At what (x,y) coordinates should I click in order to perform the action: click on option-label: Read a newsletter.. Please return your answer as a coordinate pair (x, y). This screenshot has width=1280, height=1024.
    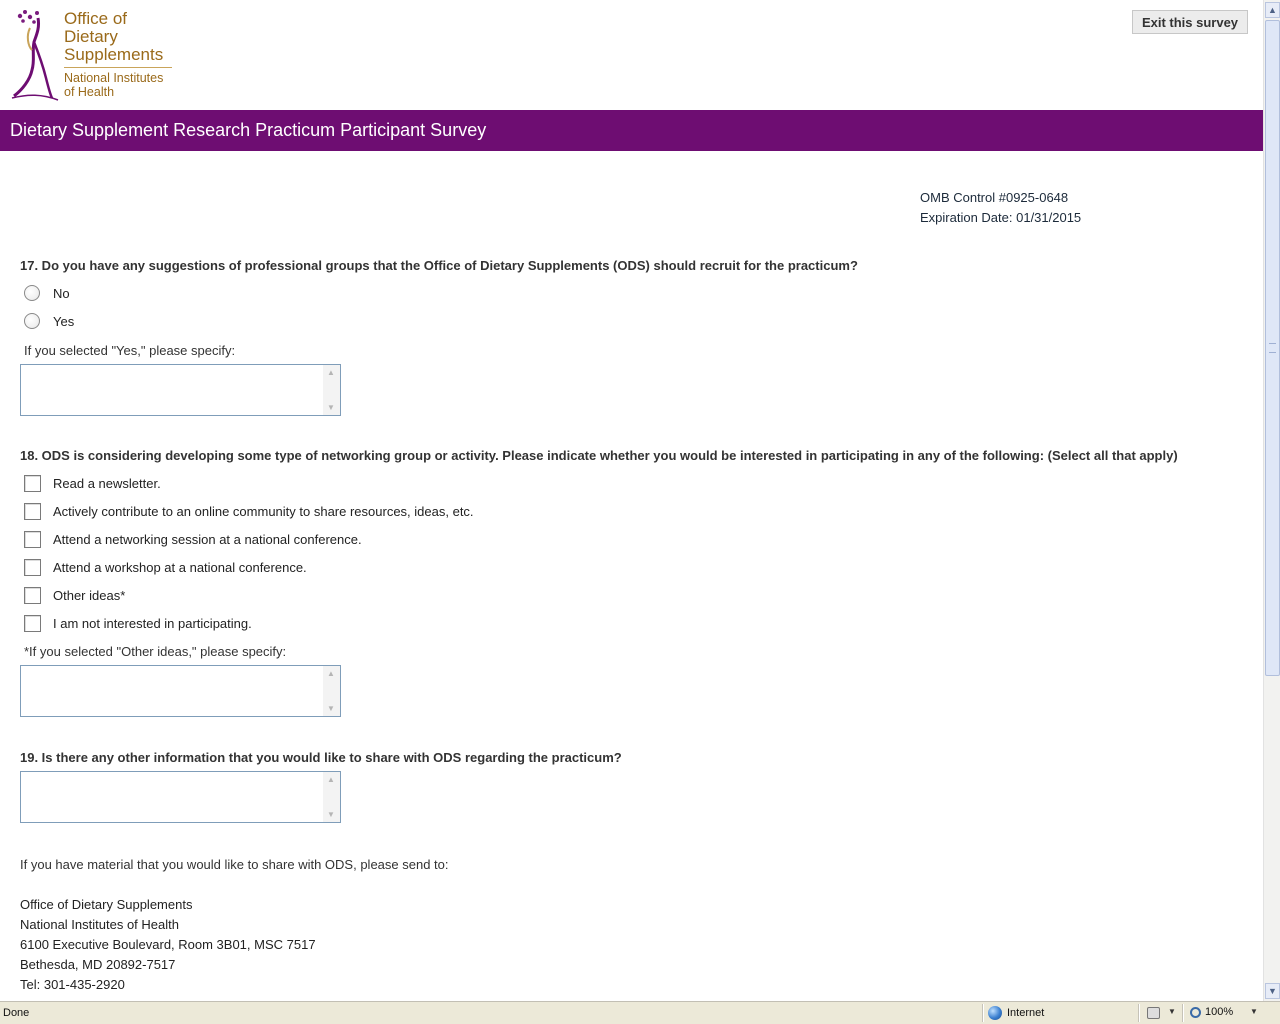
    Looking at the image, I should click on (107, 483).